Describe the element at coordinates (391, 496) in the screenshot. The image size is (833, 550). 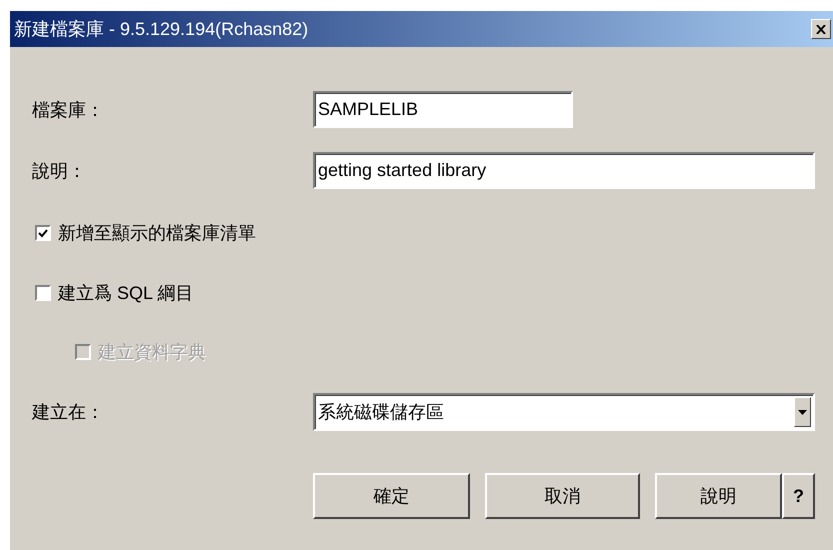
I see `ok-button: 確定` at that location.